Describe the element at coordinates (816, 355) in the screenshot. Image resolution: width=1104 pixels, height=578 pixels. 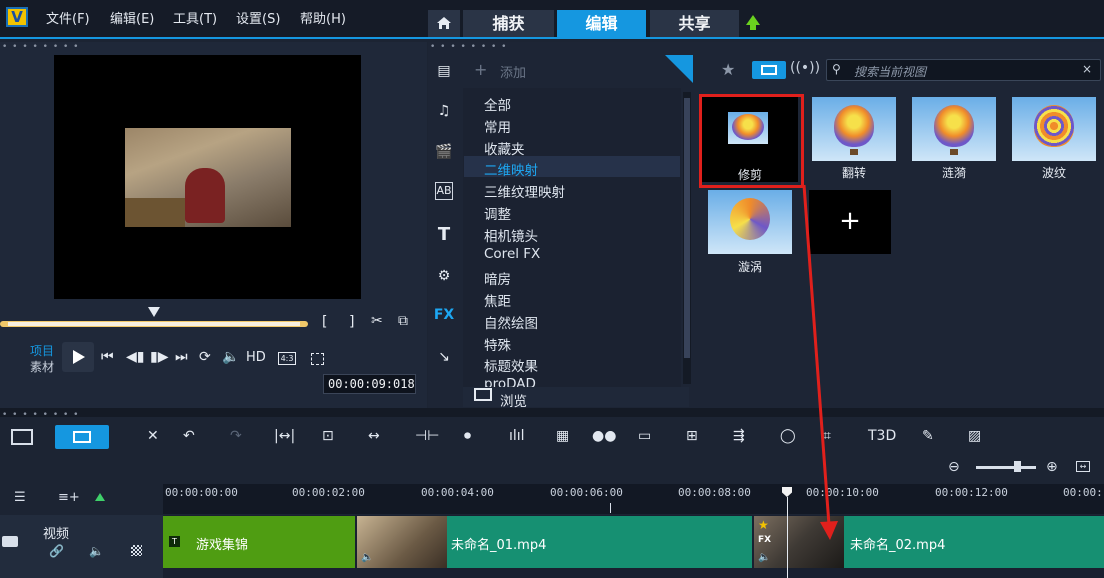
I see `annotation-arrow-line` at that location.